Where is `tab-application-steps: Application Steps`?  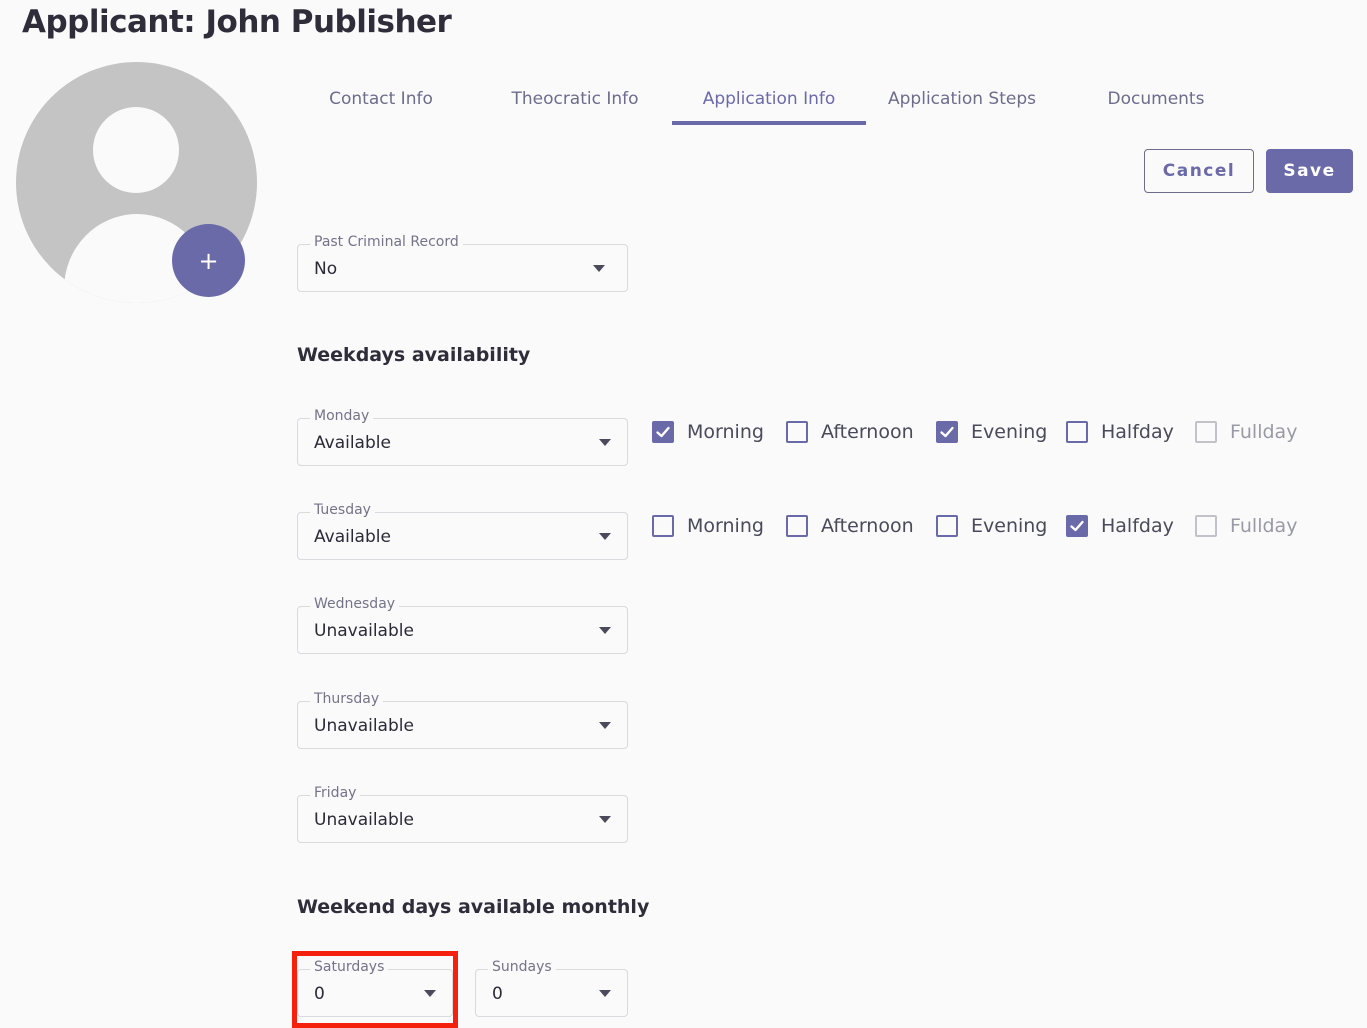
tab-application-steps: Application Steps is located at coordinates (962, 99).